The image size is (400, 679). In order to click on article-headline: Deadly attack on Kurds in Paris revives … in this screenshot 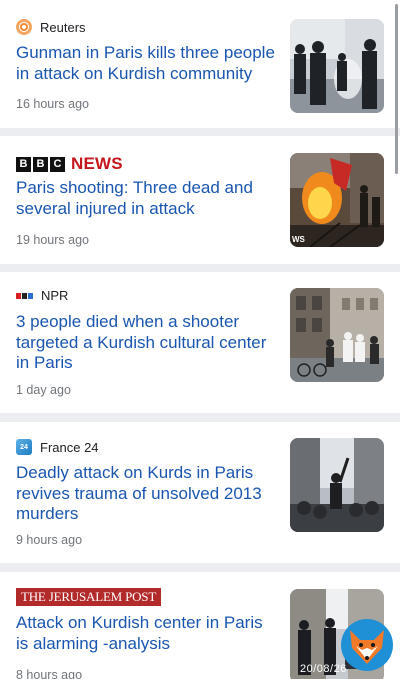, I will do `click(147, 494)`.